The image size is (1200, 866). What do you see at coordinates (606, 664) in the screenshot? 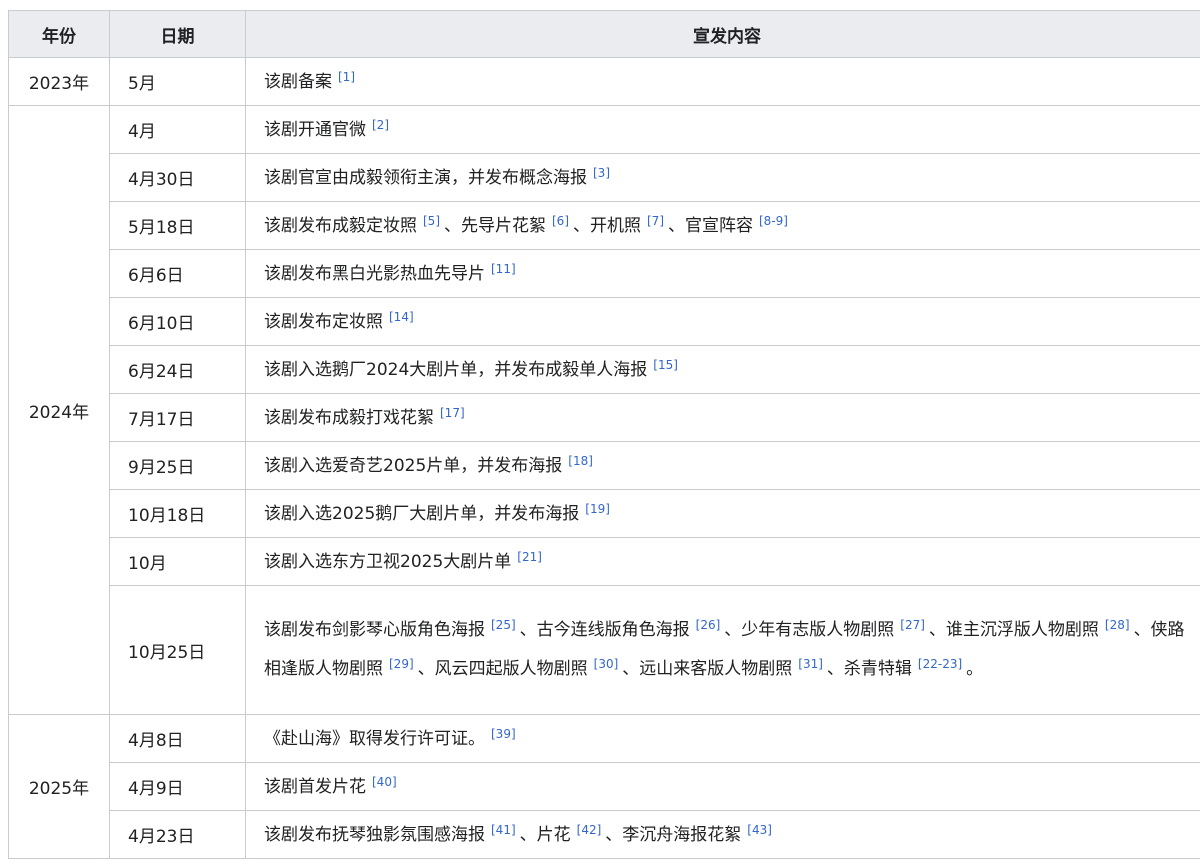
I see `reference-link: [30]` at bounding box center [606, 664].